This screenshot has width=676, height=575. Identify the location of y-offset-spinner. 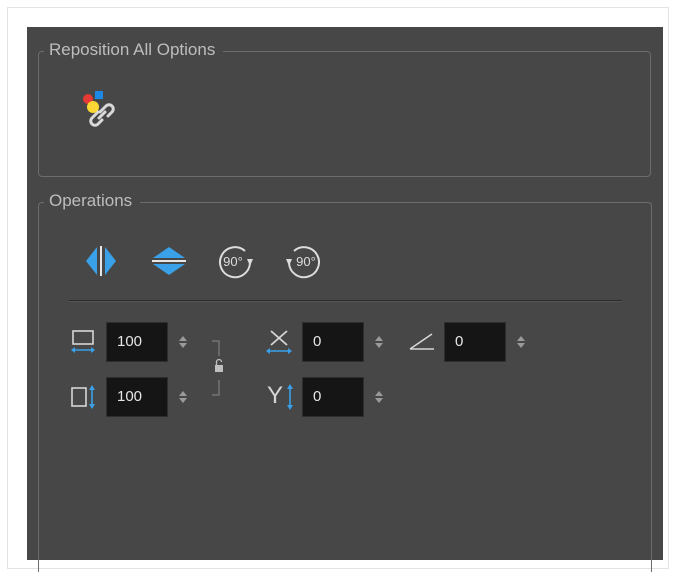
(379, 397).